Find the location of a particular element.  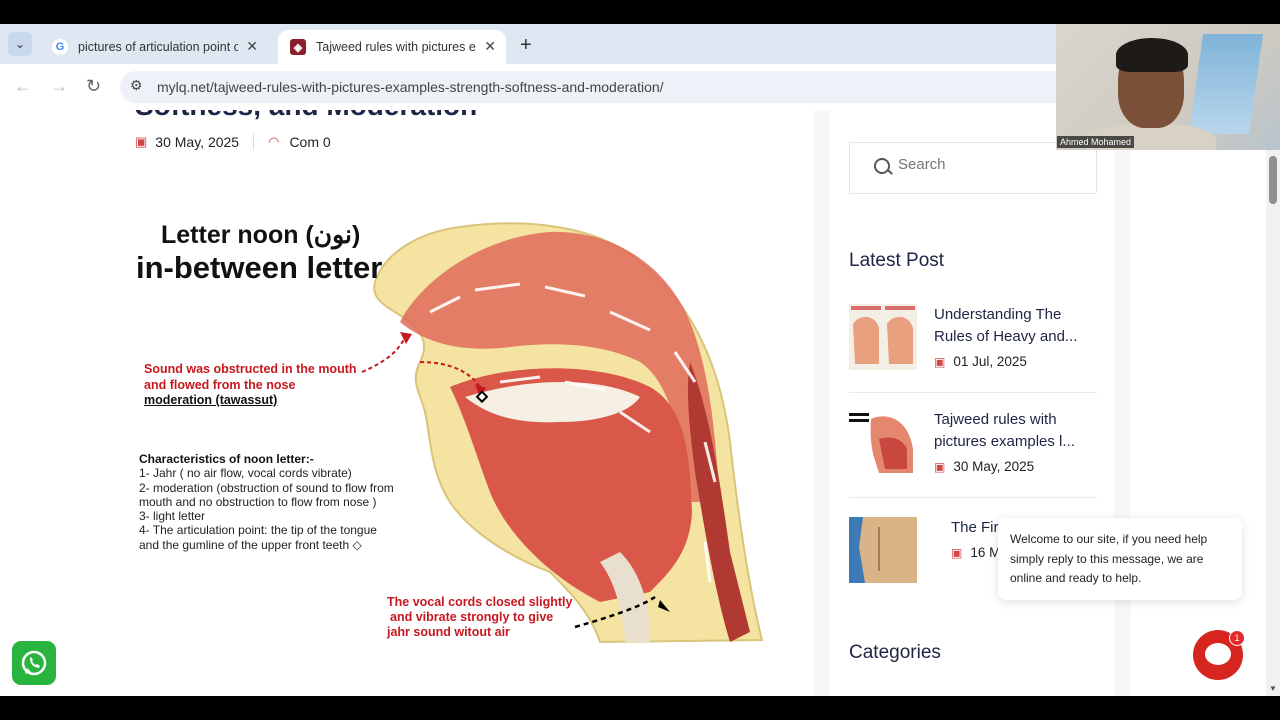

whatsapp-button is located at coordinates (34, 663).